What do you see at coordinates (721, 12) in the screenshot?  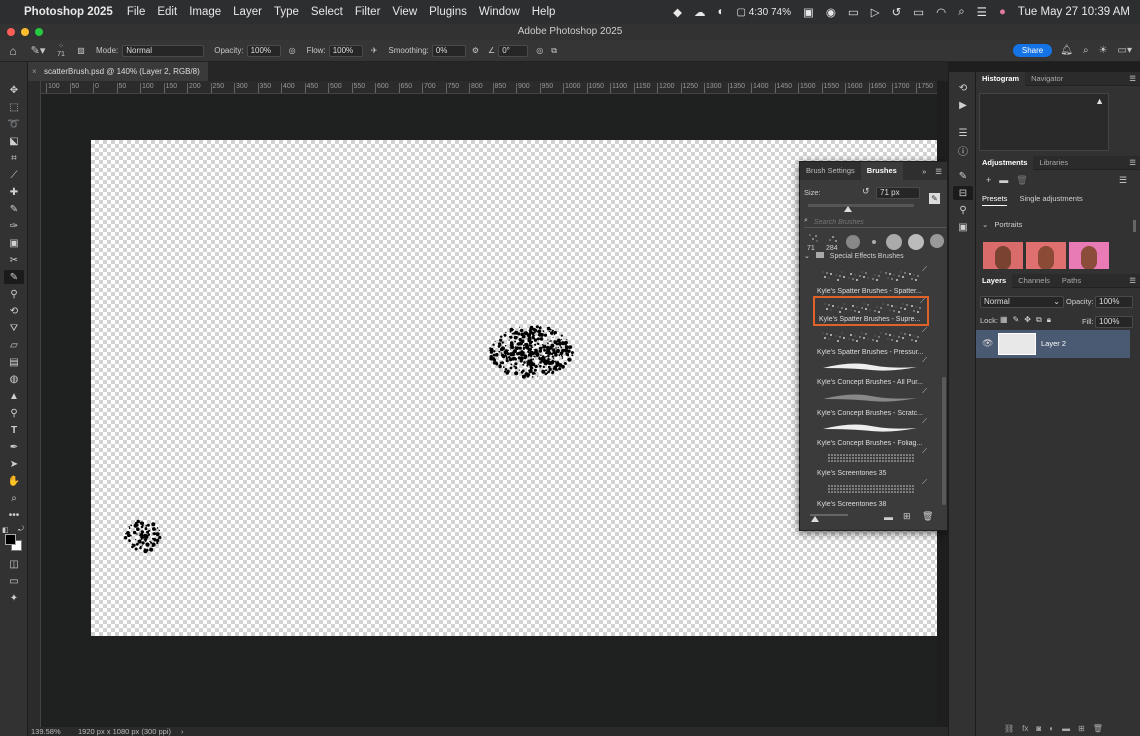 I see `cloud-icon: ◐` at bounding box center [721, 12].